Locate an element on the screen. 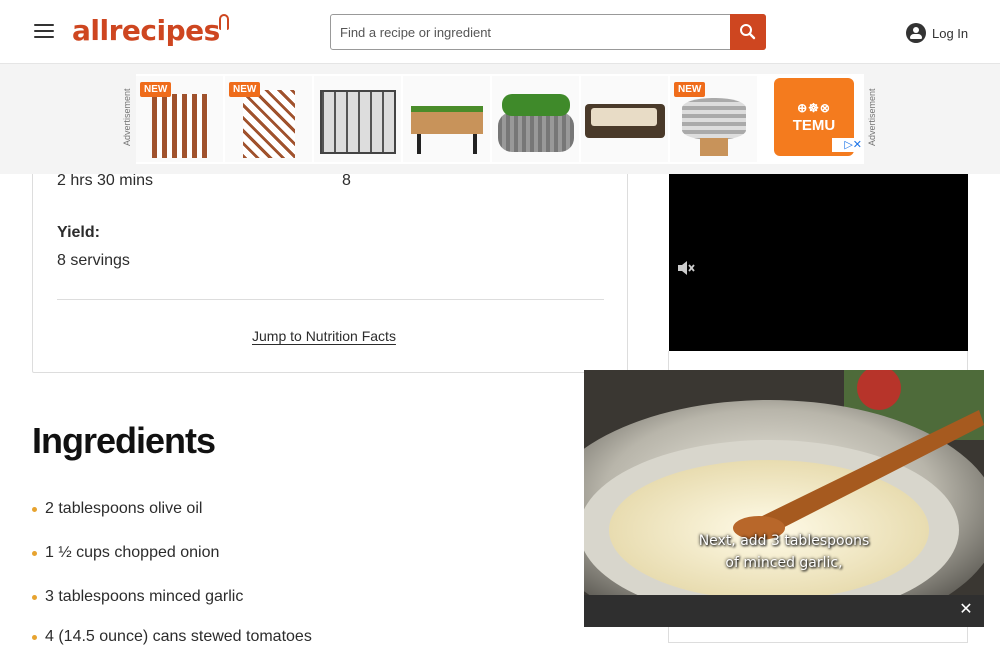 The height and width of the screenshot is (646, 1000). mute-icon is located at coordinates (686, 268).